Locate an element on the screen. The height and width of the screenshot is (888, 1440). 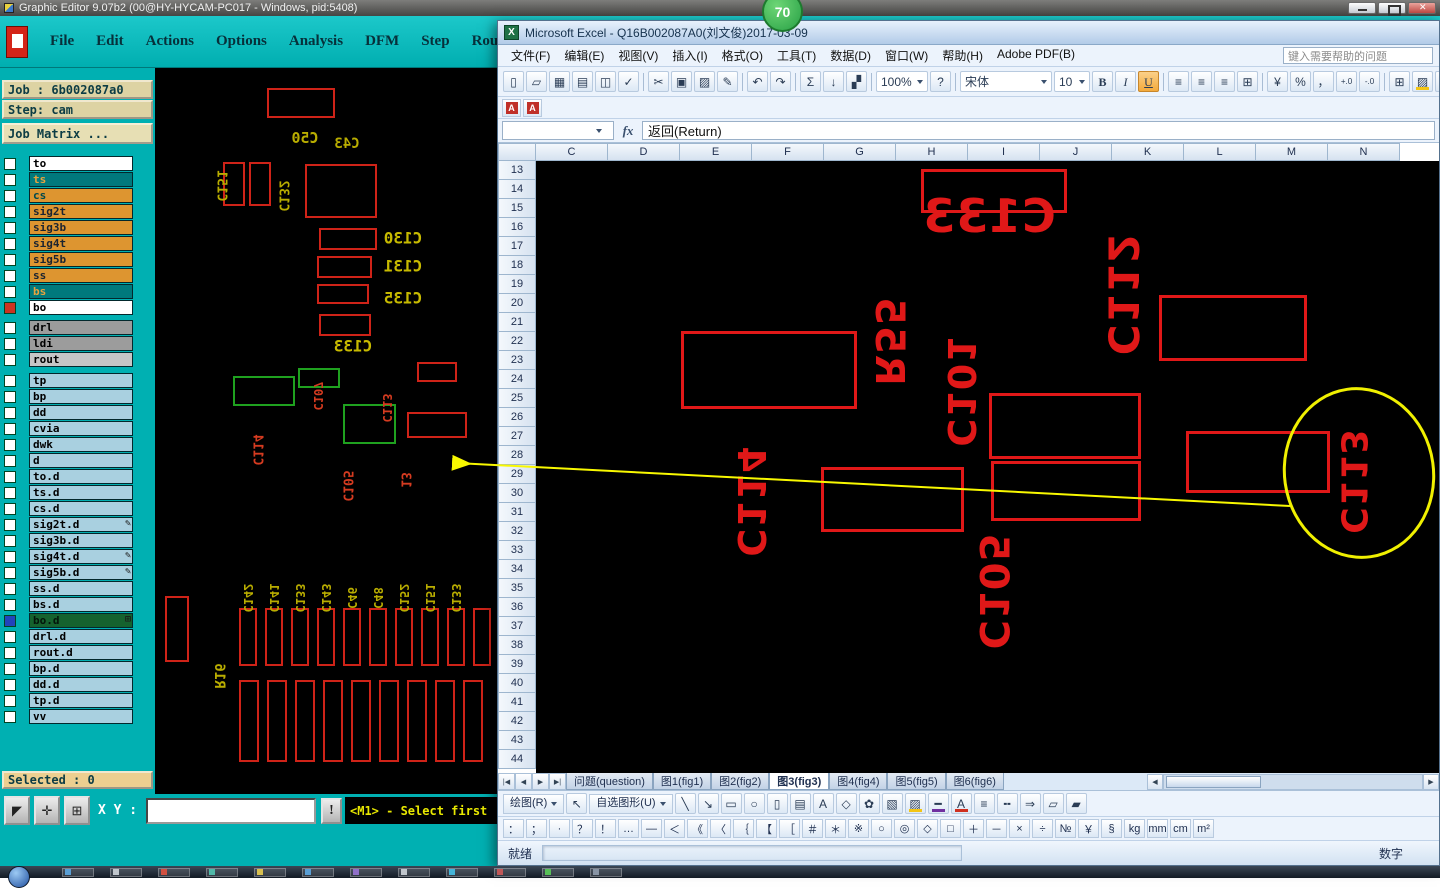
scroll-right-icon: ▶ is located at coordinates (1431, 781).